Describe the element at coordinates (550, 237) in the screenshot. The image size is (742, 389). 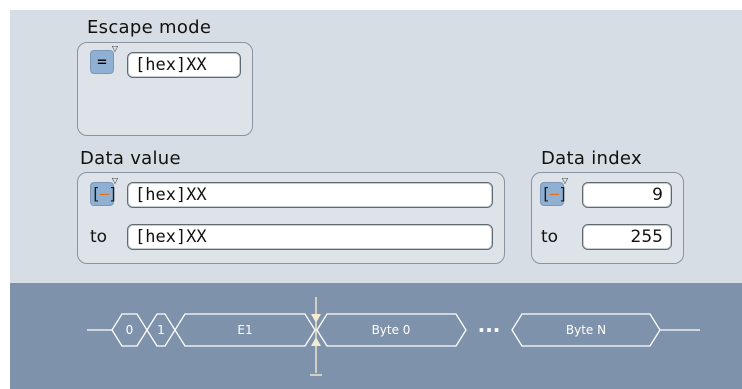
I see `data-index-to-label: to` at that location.